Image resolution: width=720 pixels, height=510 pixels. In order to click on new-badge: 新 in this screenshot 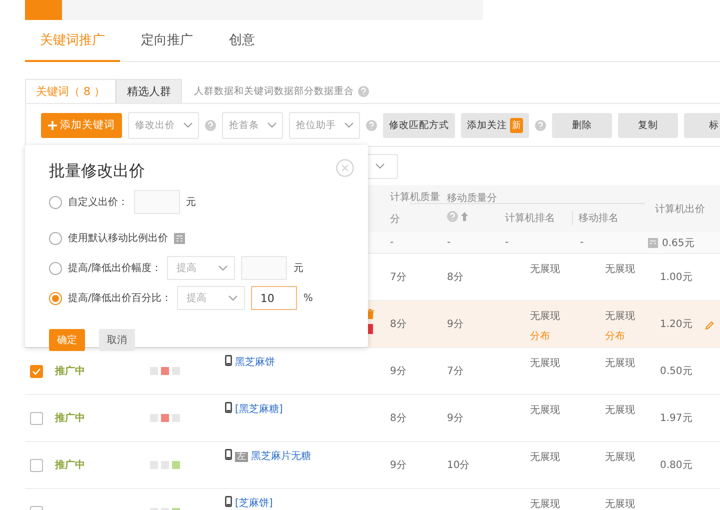, I will do `click(516, 125)`.